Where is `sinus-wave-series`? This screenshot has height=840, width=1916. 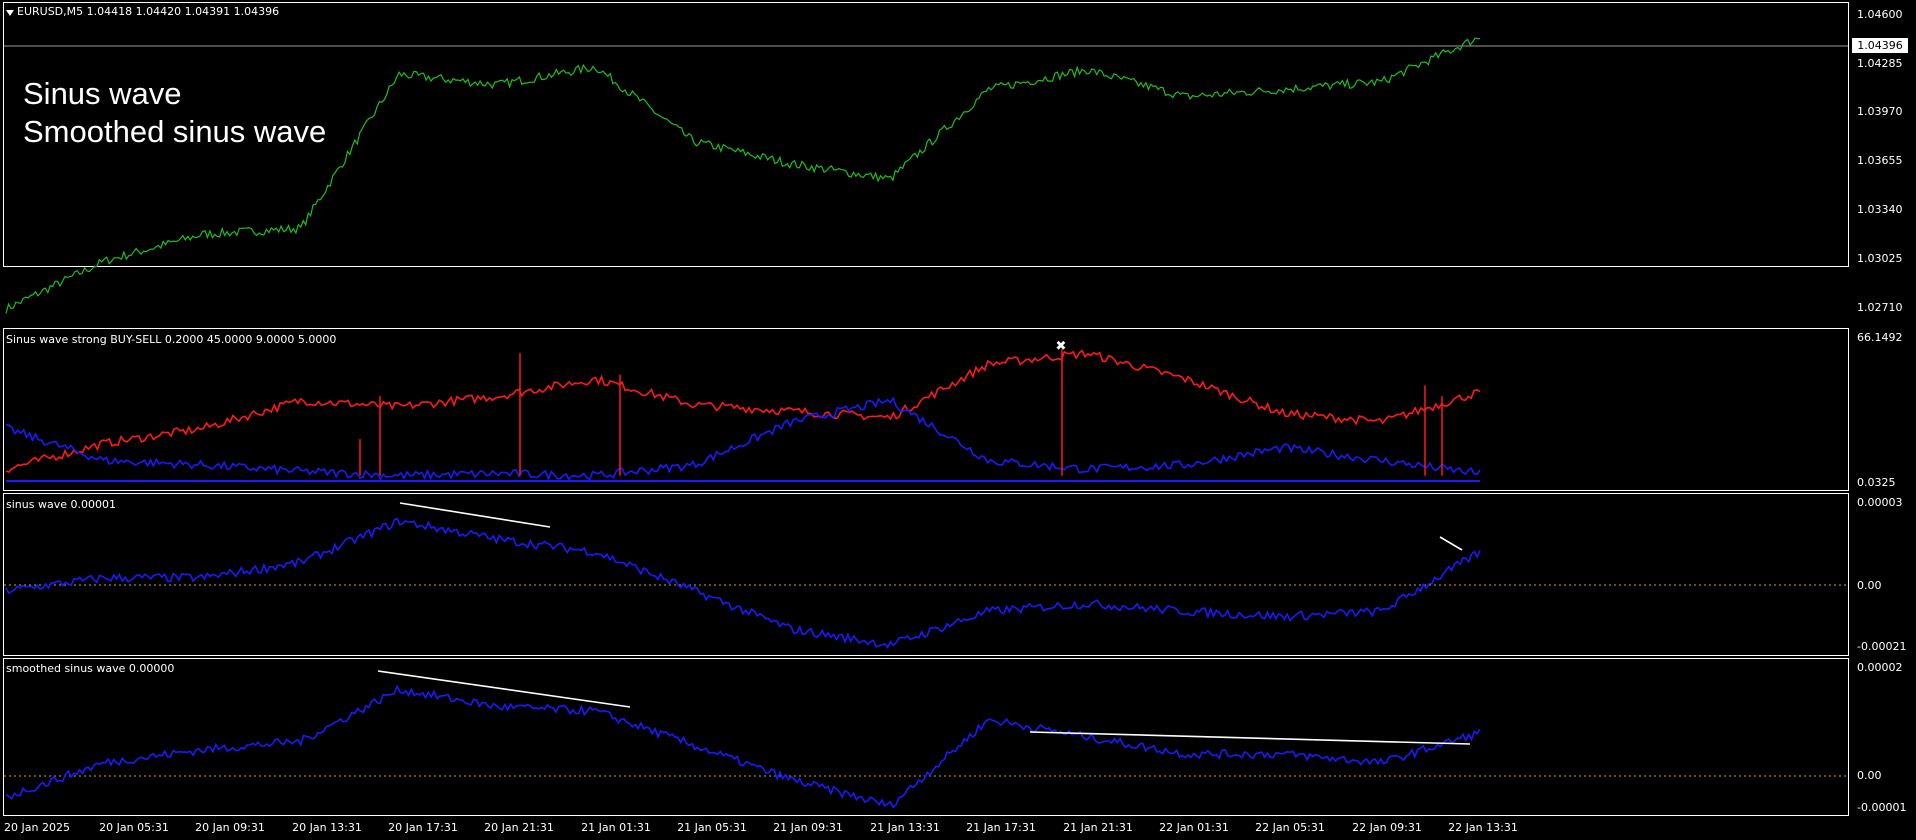
sinus-wave-series is located at coordinates (743, 583).